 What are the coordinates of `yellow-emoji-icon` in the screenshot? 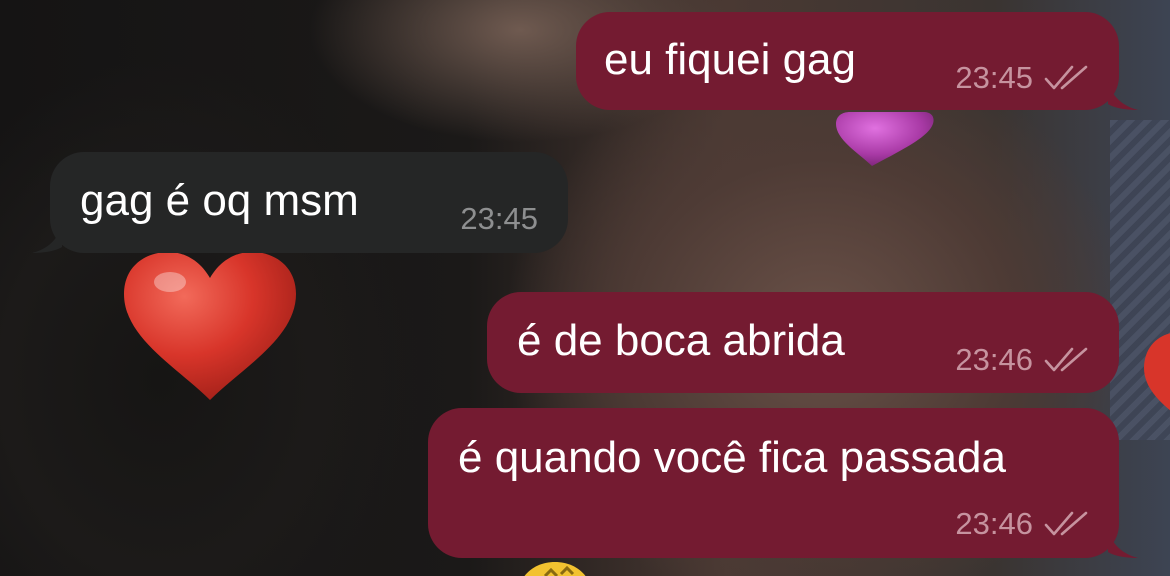 It's located at (555, 569).